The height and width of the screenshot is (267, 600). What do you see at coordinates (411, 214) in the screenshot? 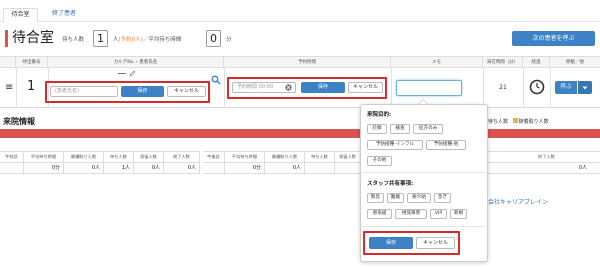
I see `staff-chip-visual: 視覚障害` at bounding box center [411, 214].